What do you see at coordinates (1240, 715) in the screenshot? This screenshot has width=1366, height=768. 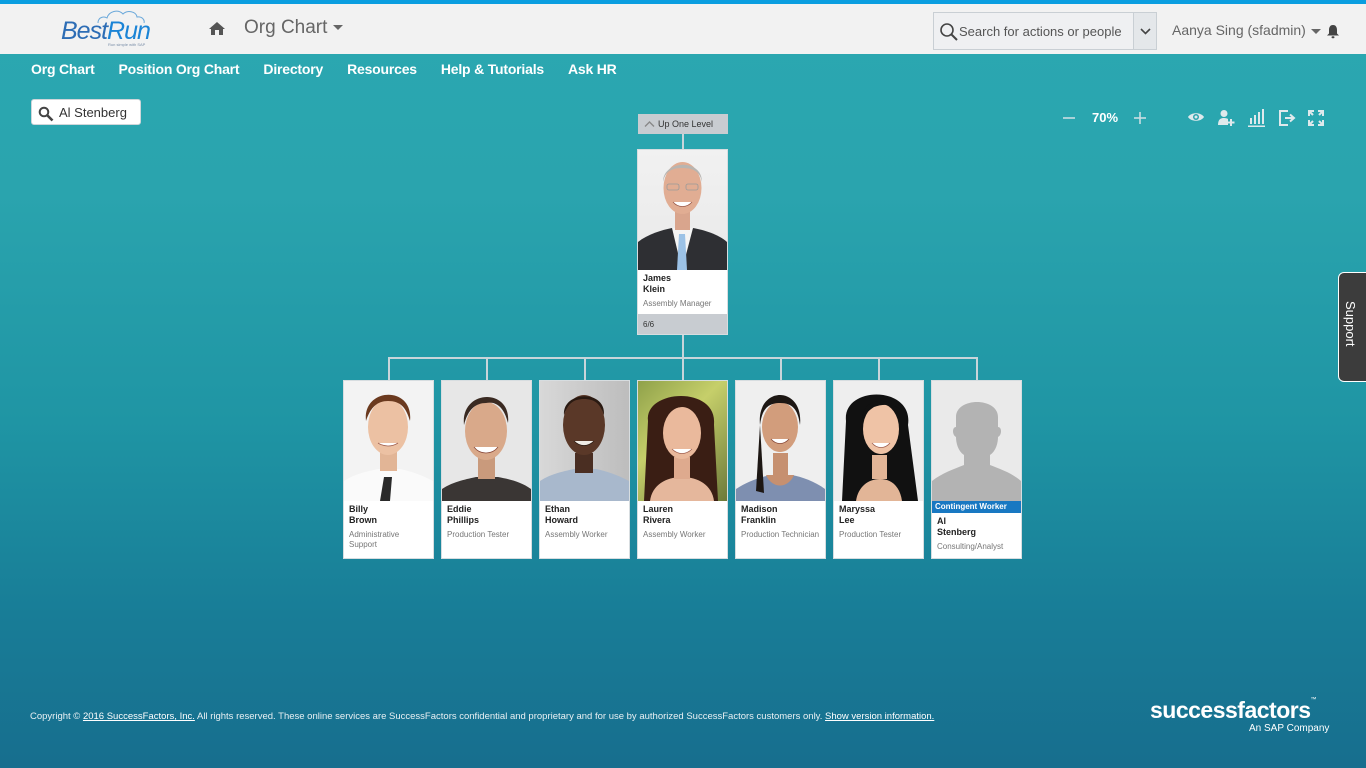 I see `successfactors-logo: successfactors™ An SAP Company` at bounding box center [1240, 715].